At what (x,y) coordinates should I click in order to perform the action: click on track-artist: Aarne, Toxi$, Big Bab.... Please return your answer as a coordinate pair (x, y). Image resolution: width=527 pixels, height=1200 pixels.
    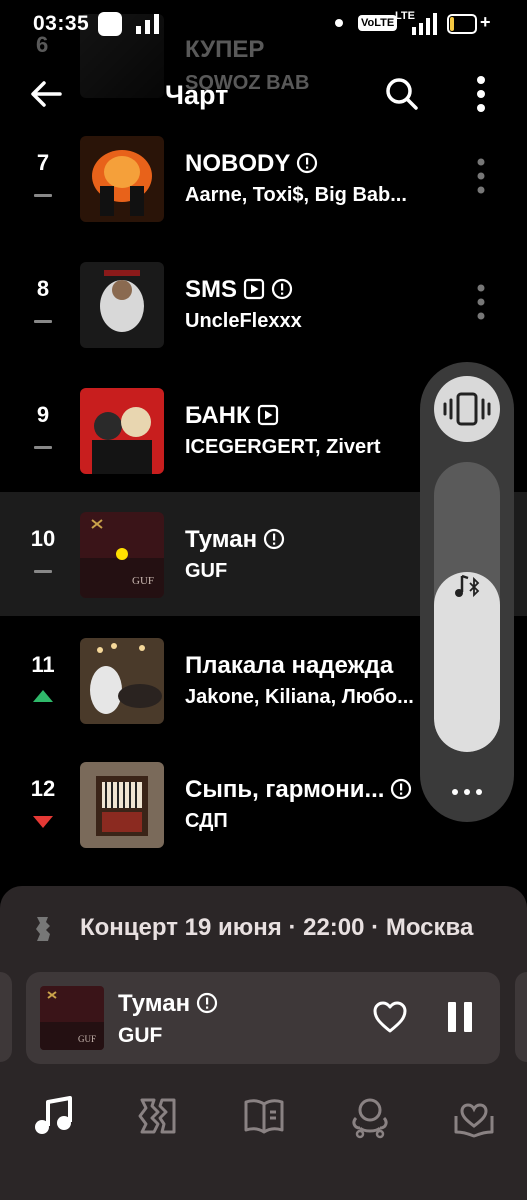
    Looking at the image, I should click on (296, 195).